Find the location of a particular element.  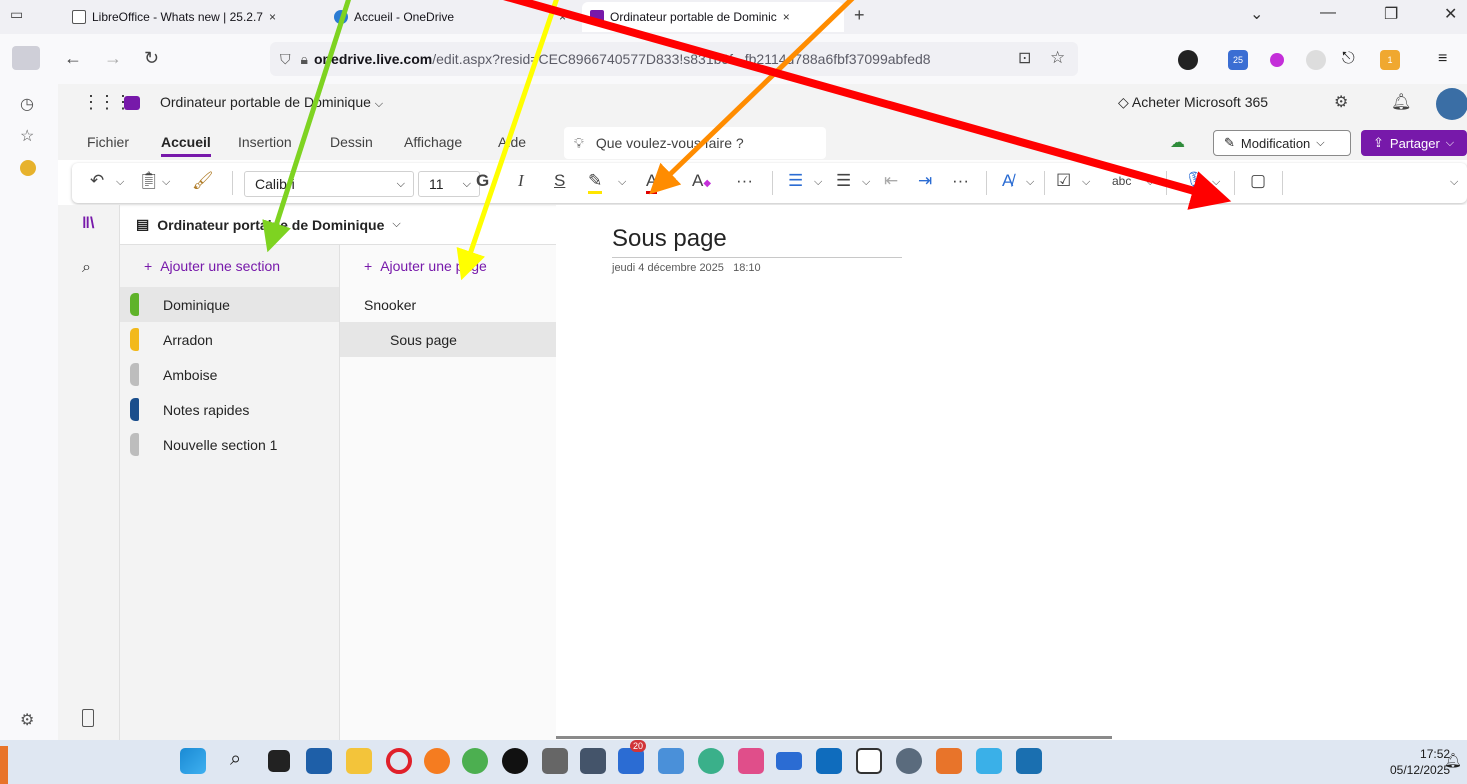

dictate-microphone-icon: 🎙︎ is located at coordinates (1195, 181).